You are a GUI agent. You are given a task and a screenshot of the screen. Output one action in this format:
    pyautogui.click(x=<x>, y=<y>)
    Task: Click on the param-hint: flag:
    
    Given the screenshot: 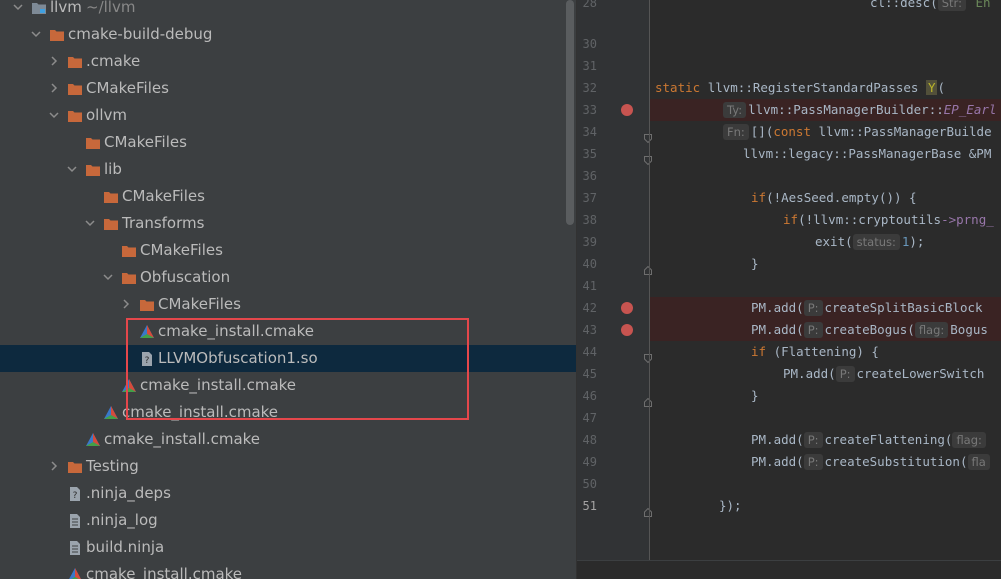 What is the action you would take?
    pyautogui.click(x=969, y=440)
    